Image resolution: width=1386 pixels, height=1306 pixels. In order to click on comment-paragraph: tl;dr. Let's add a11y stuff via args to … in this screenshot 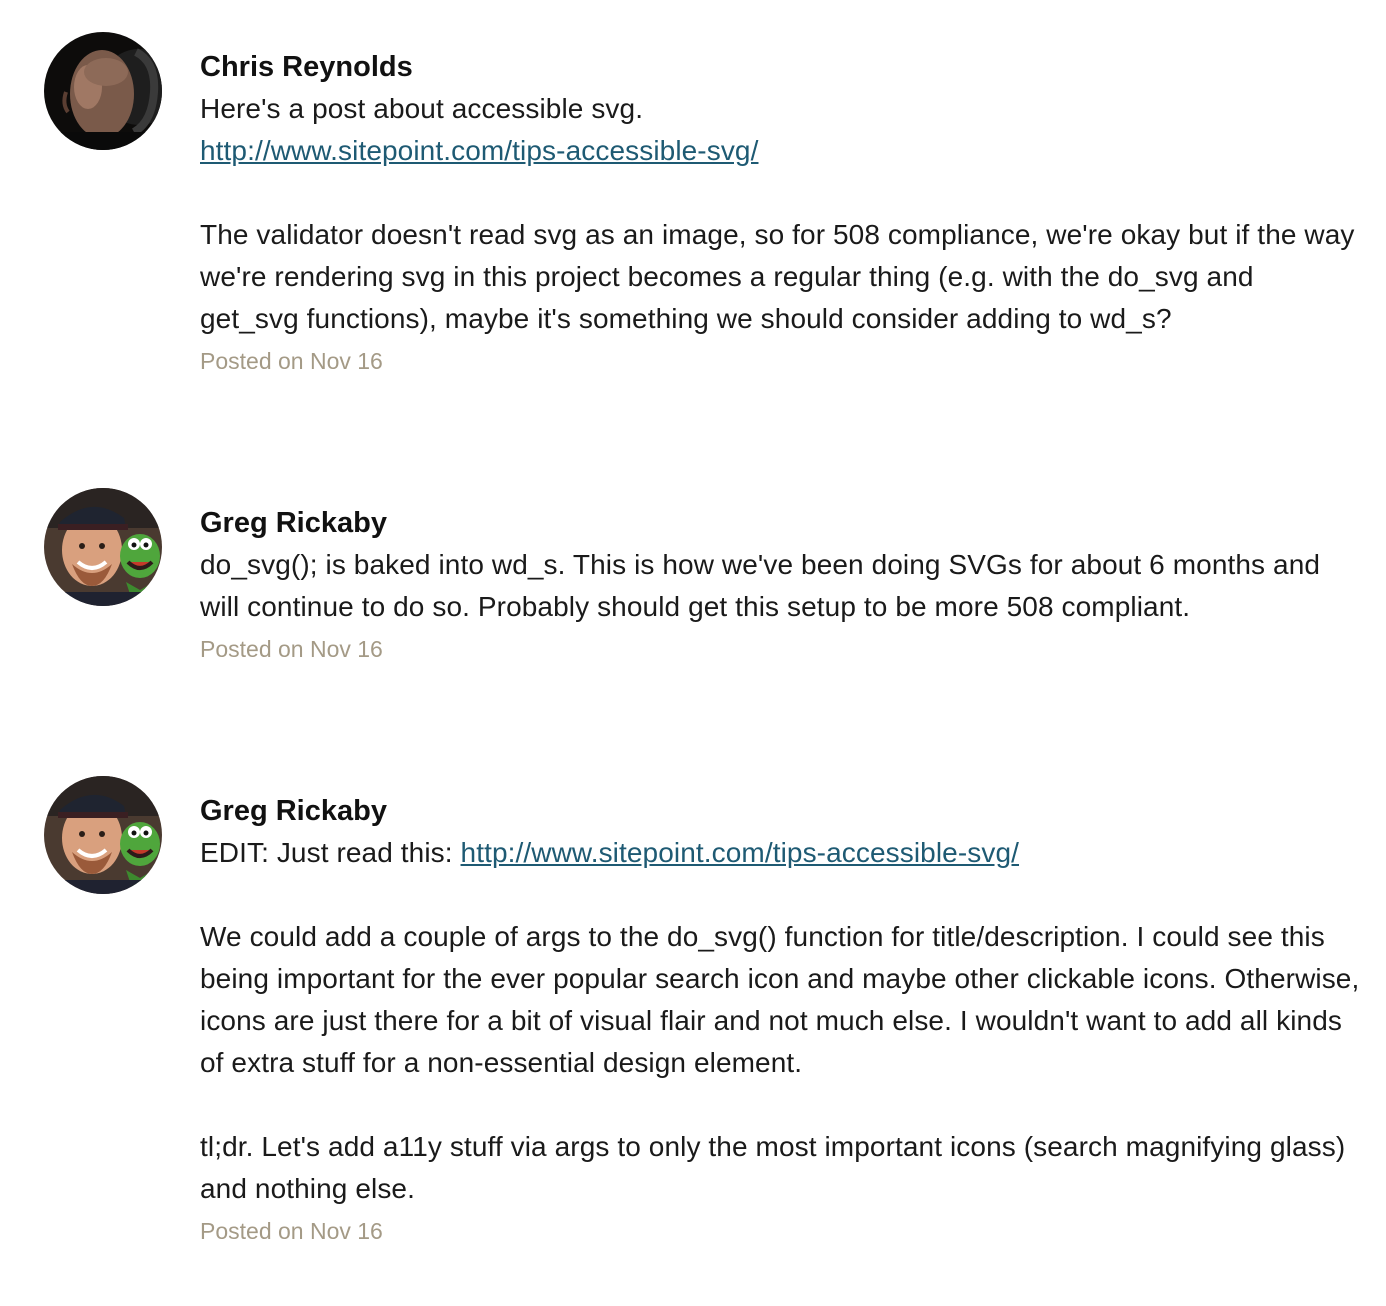, I will do `click(773, 1167)`.